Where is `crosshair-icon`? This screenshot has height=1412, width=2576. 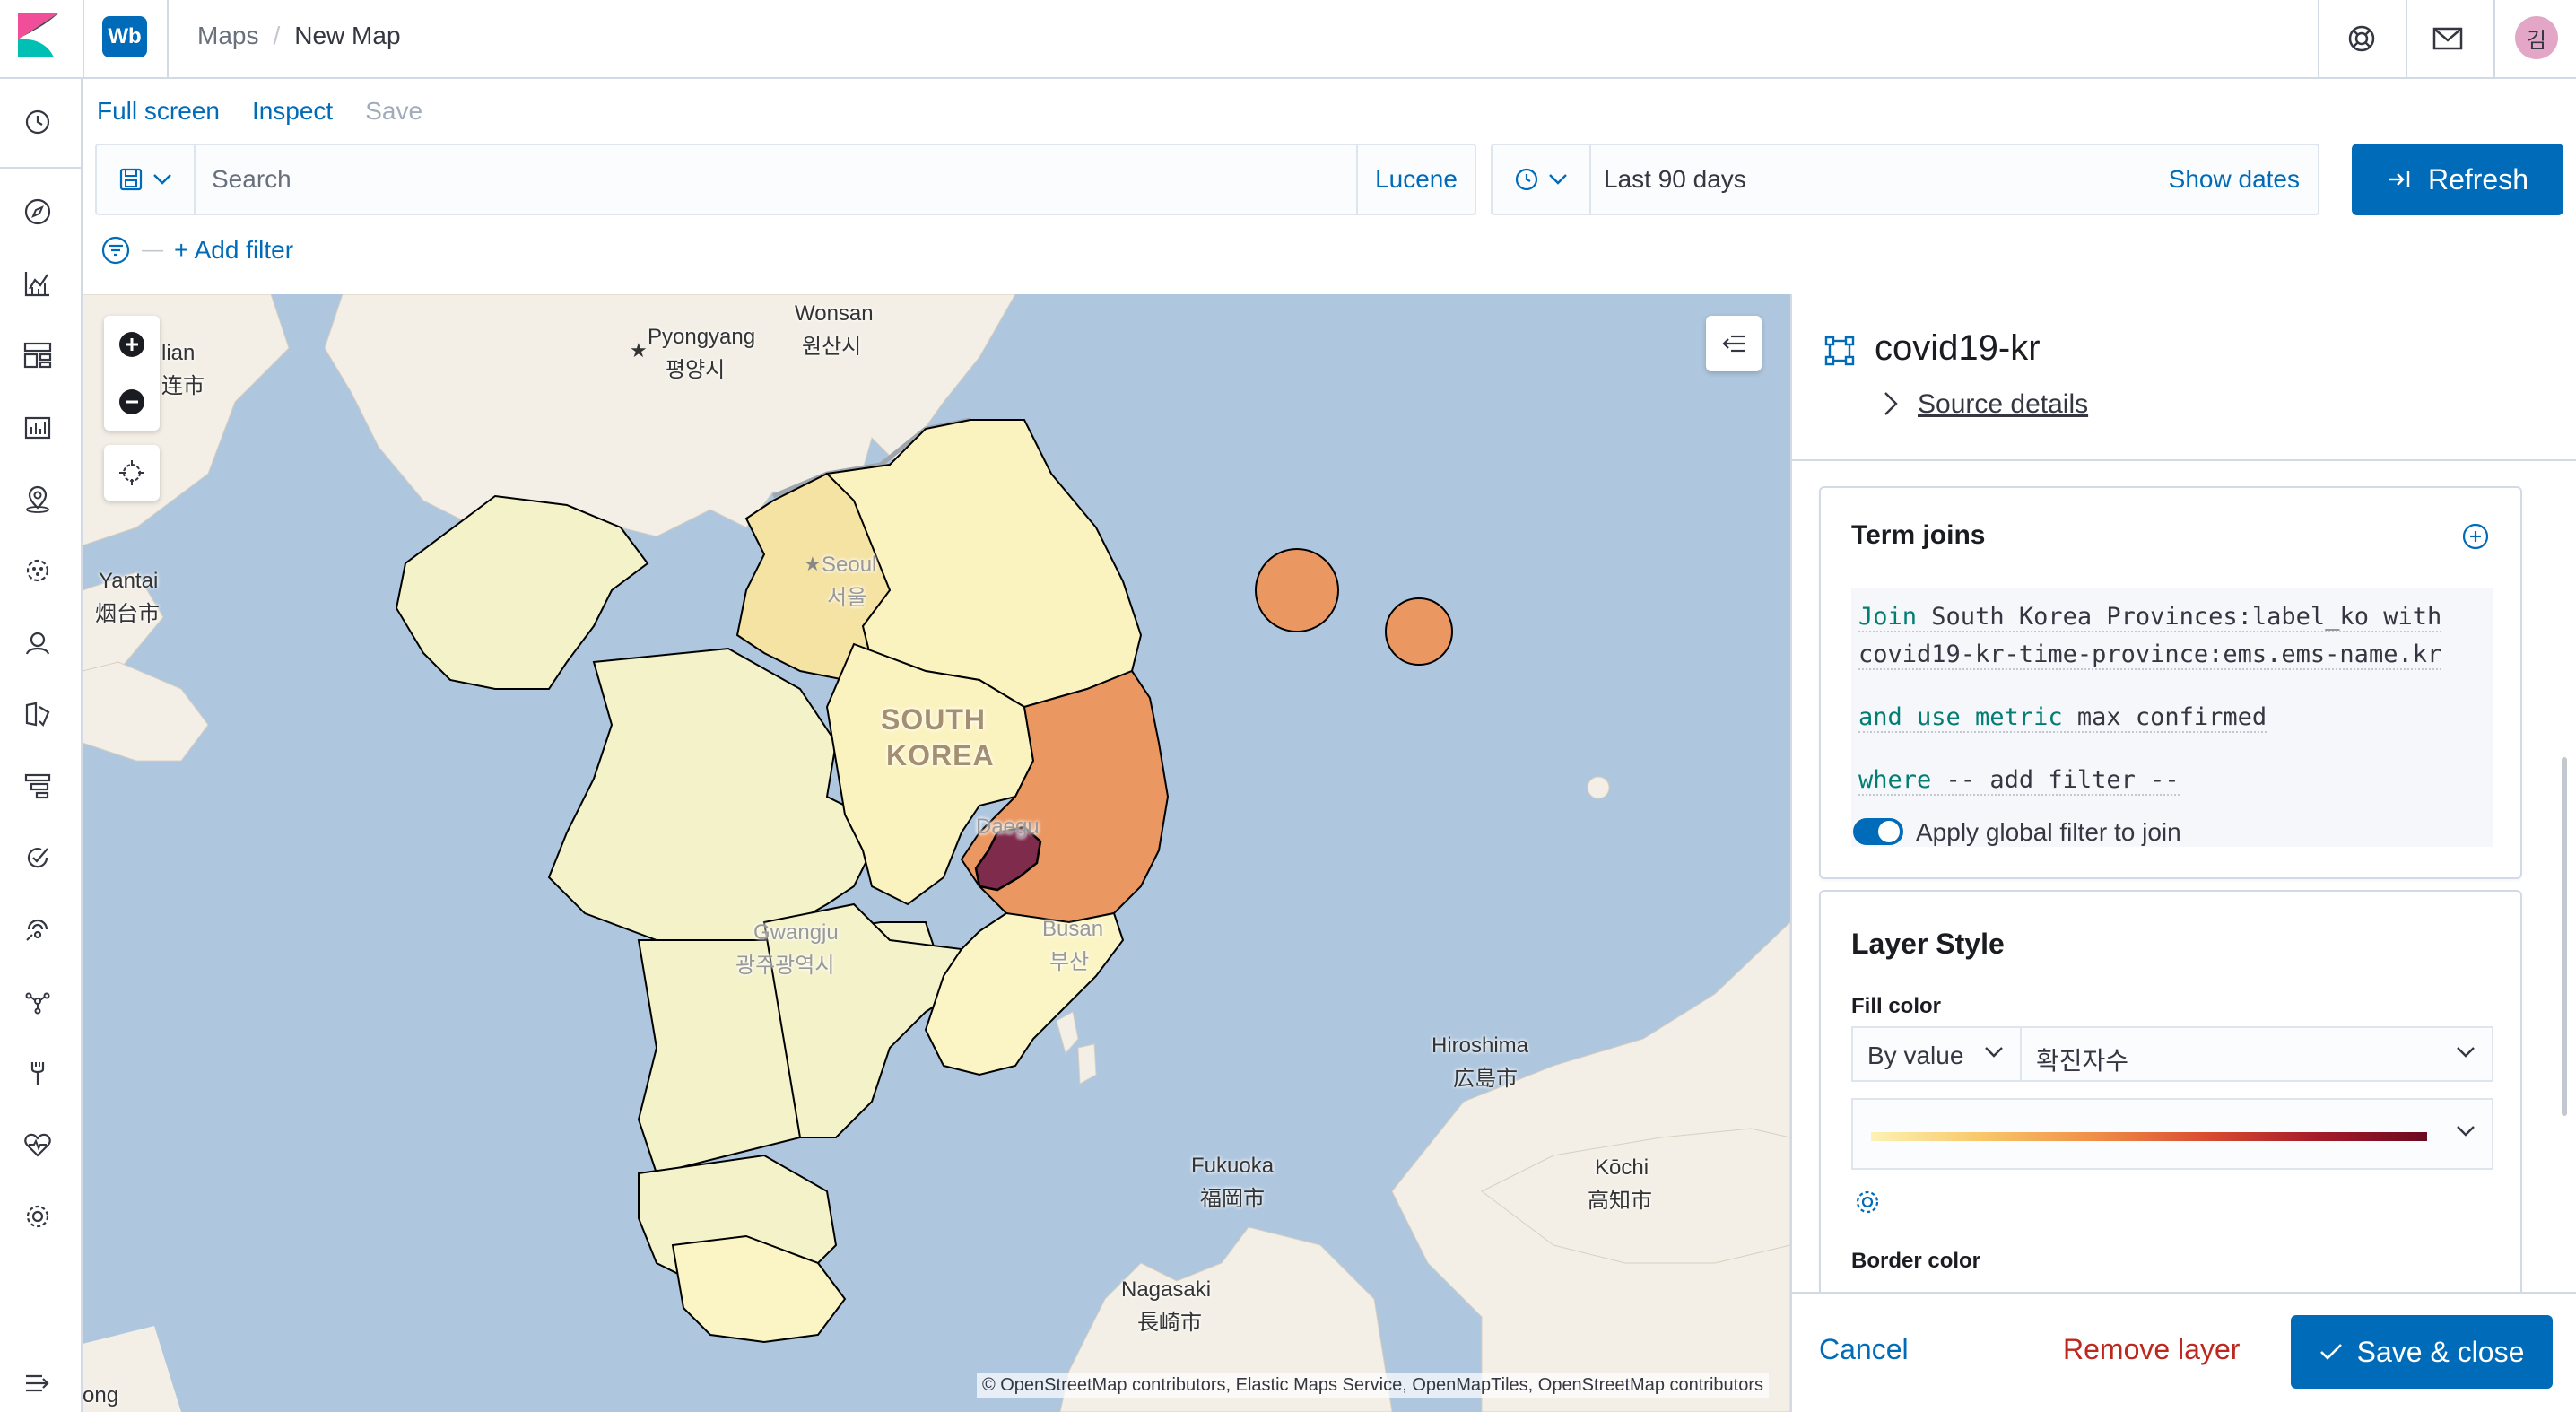
crosshair-icon is located at coordinates (131, 472).